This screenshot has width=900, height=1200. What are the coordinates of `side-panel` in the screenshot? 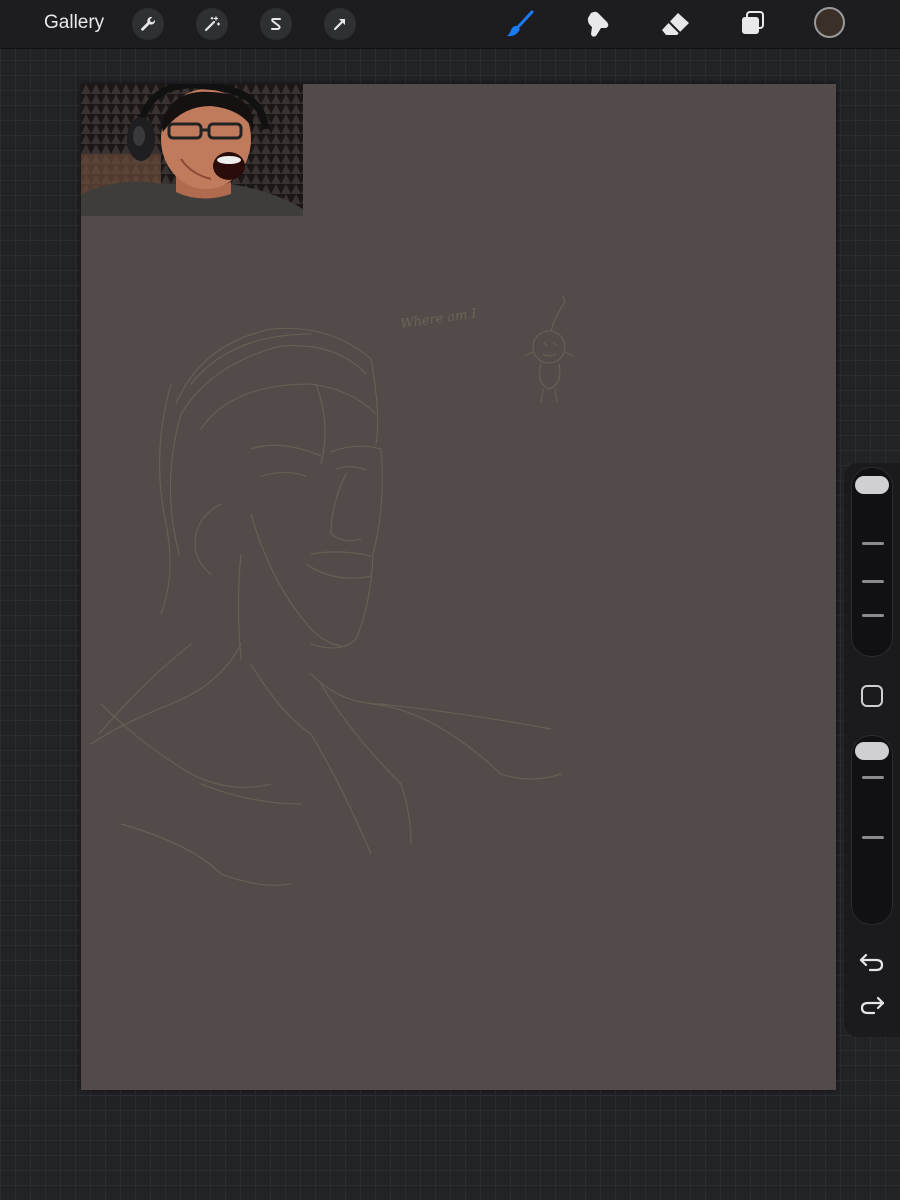 It's located at (872, 750).